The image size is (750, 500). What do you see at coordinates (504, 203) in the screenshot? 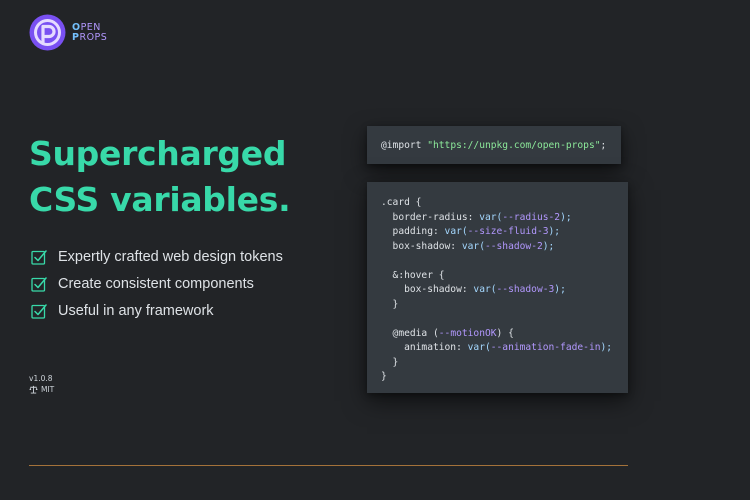
I see `code-line: .card {` at bounding box center [504, 203].